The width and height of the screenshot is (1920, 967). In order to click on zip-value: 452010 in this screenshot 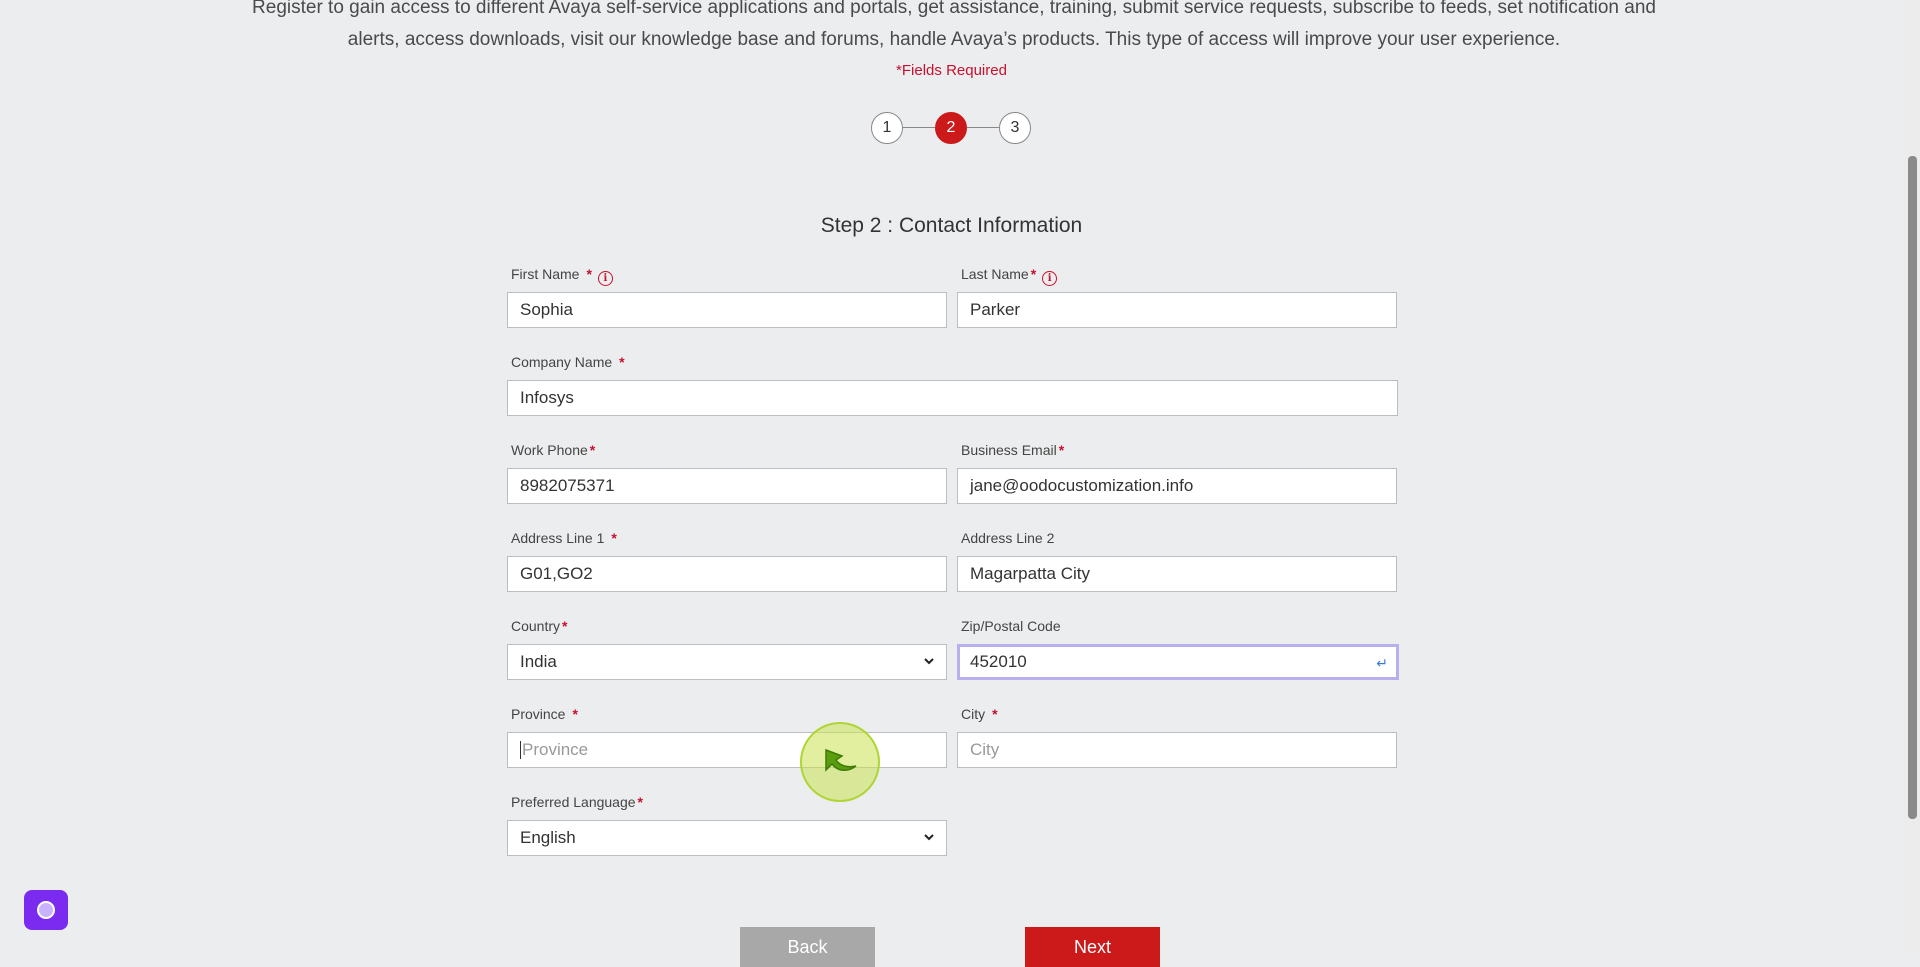, I will do `click(998, 661)`.